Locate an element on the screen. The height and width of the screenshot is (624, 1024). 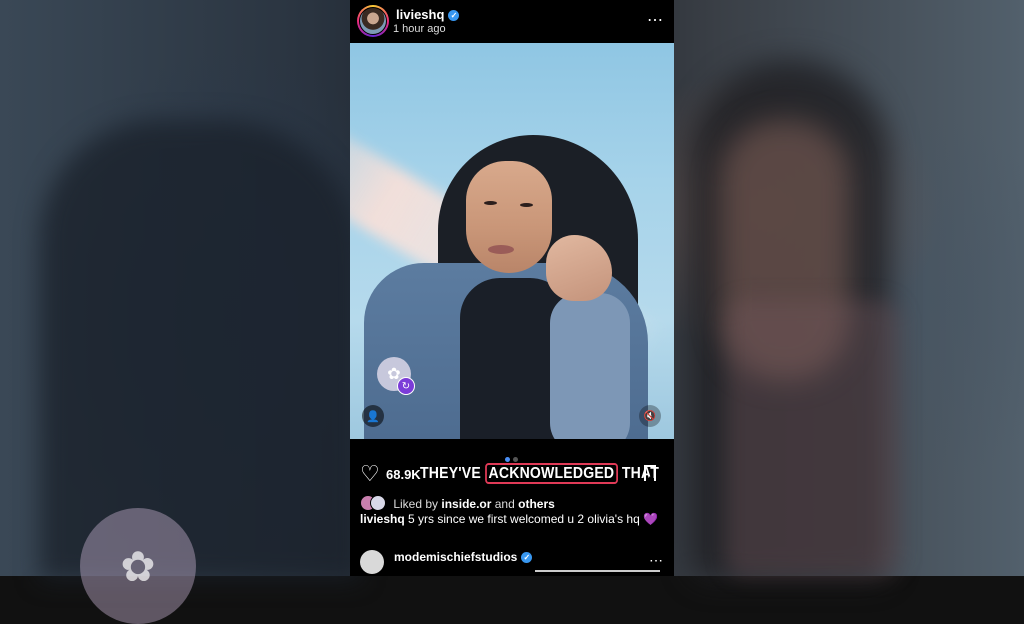
username-text: livieshq is located at coordinates (420, 14).